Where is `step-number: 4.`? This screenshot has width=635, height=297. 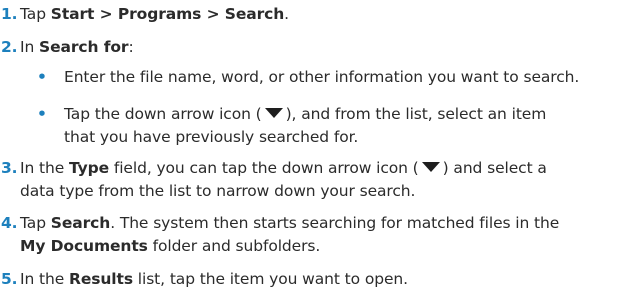 step-number: 4. is located at coordinates (9, 223).